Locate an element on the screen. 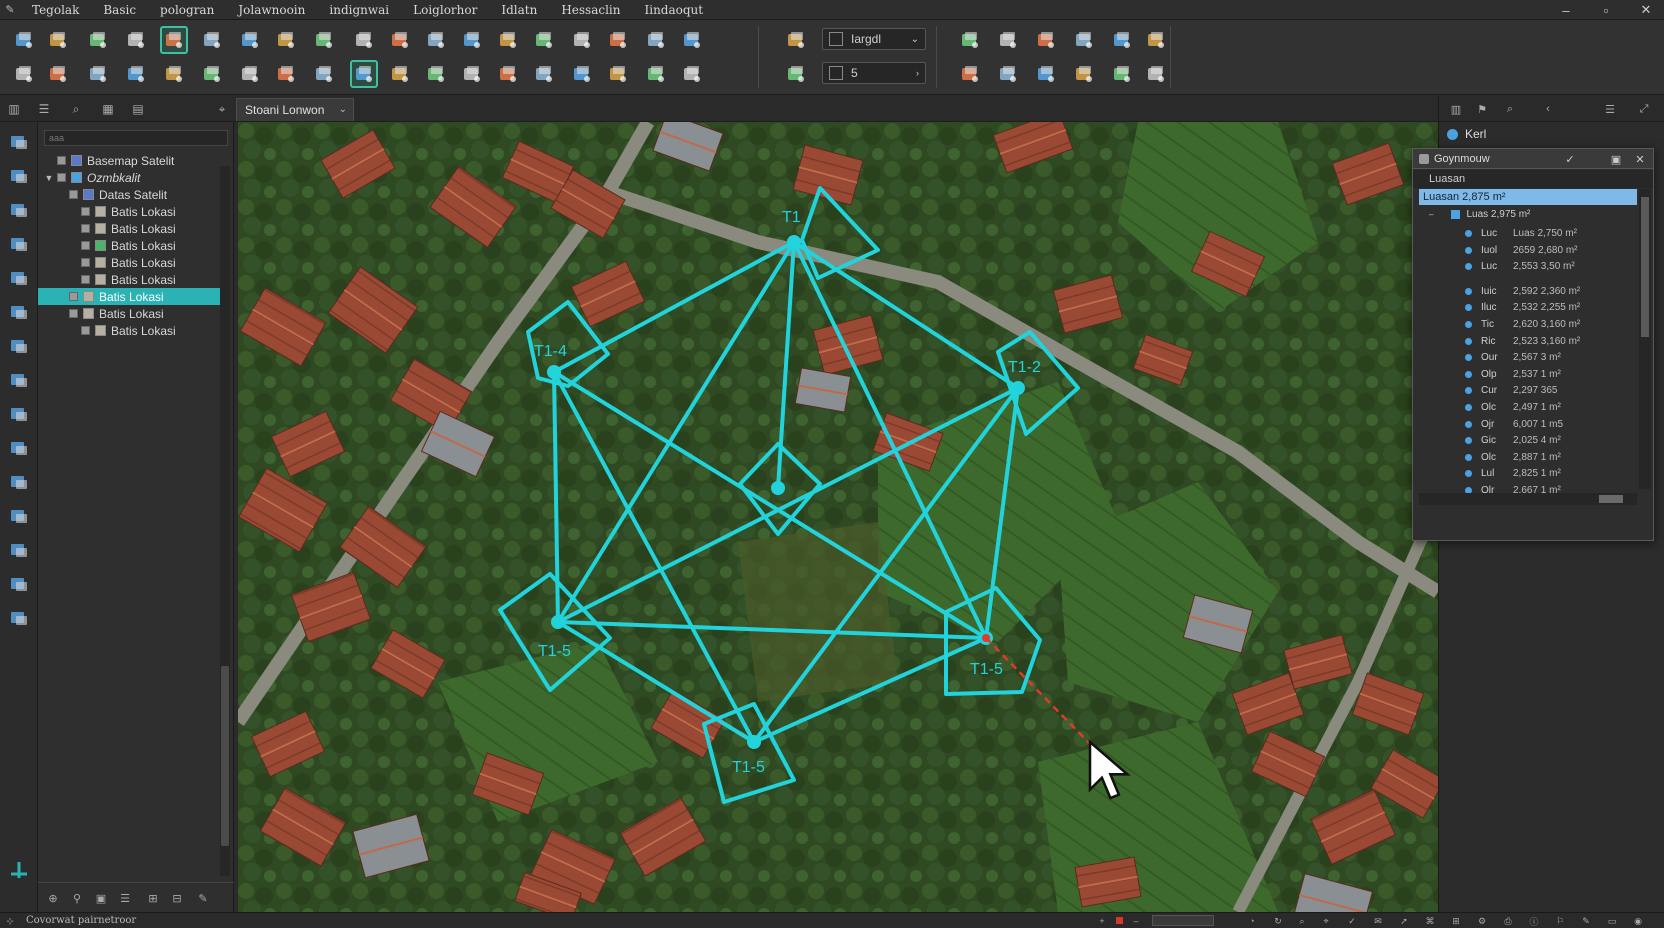 The image size is (1664, 928). add-delimited-icon is located at coordinates (19, 414).